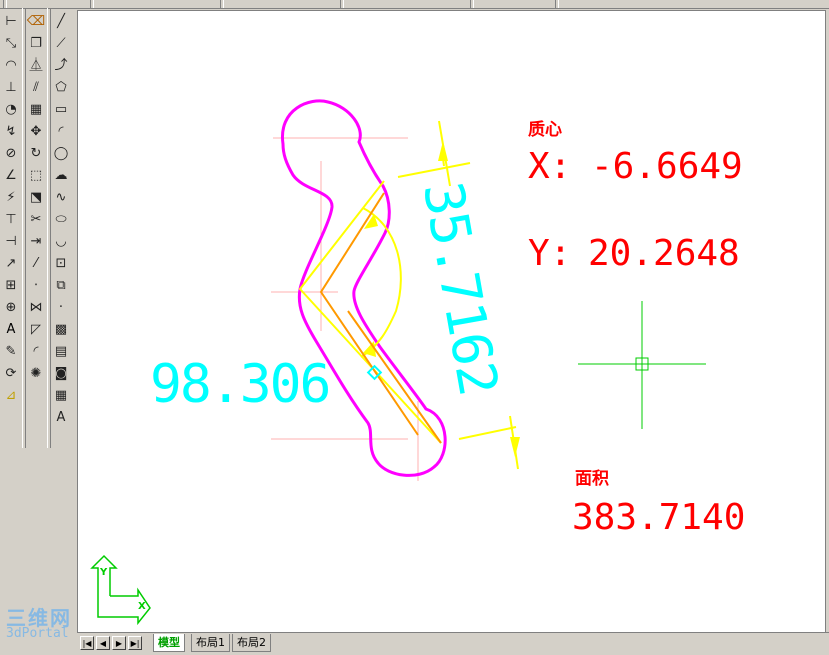 This screenshot has width=829, height=655. What do you see at coordinates (515, 447) in the screenshot?
I see `arrowhead` at bounding box center [515, 447].